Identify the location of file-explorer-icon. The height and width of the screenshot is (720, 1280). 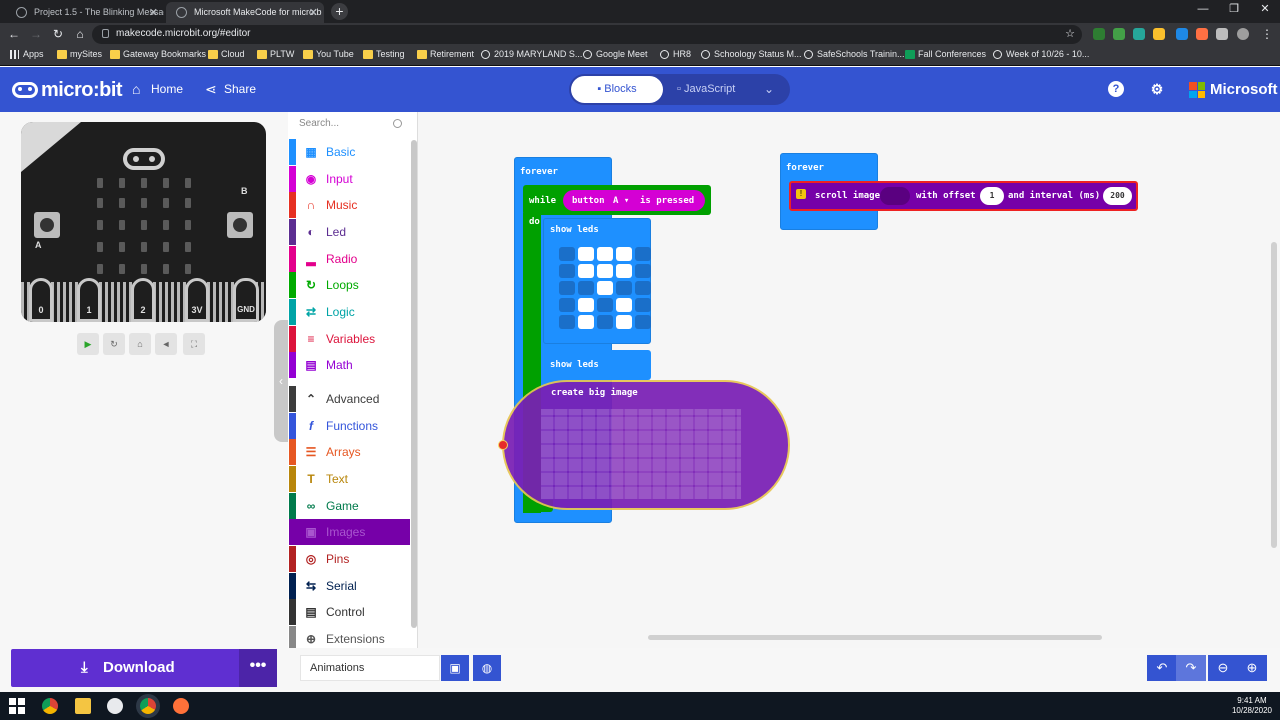
(83, 706).